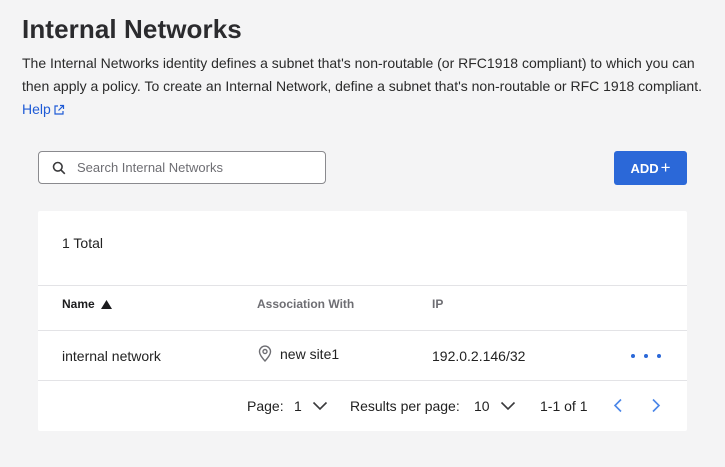 This screenshot has height=467, width=725. I want to click on next-page-button, so click(656, 405).